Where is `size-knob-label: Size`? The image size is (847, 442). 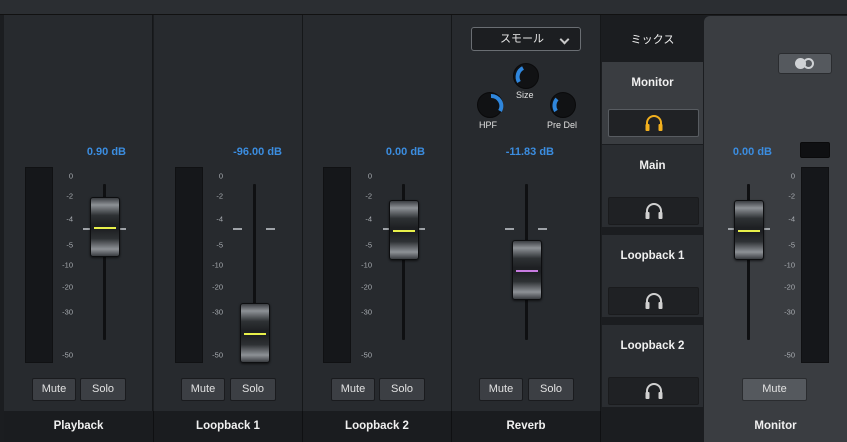
size-knob-label: Size is located at coordinates (525, 95).